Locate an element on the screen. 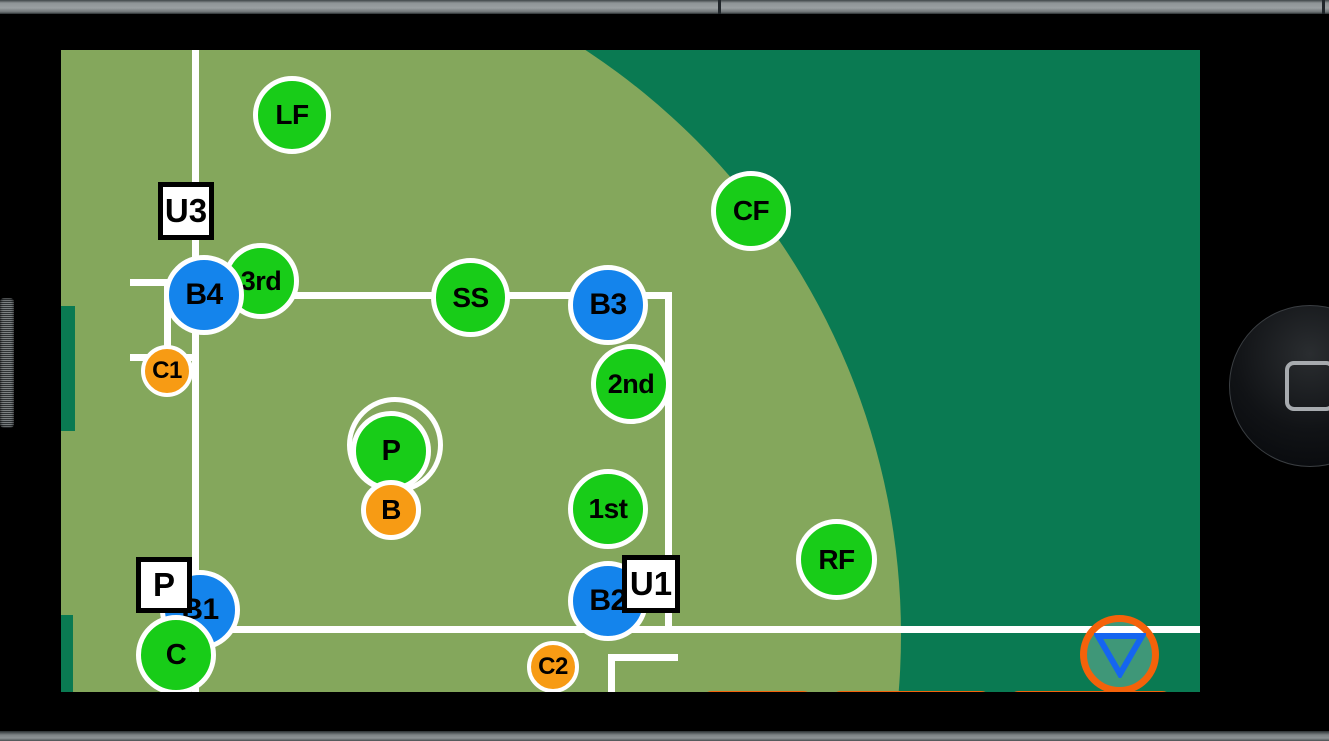 The height and width of the screenshot is (741, 1329). coach-node-label: C1 is located at coordinates (167, 370).